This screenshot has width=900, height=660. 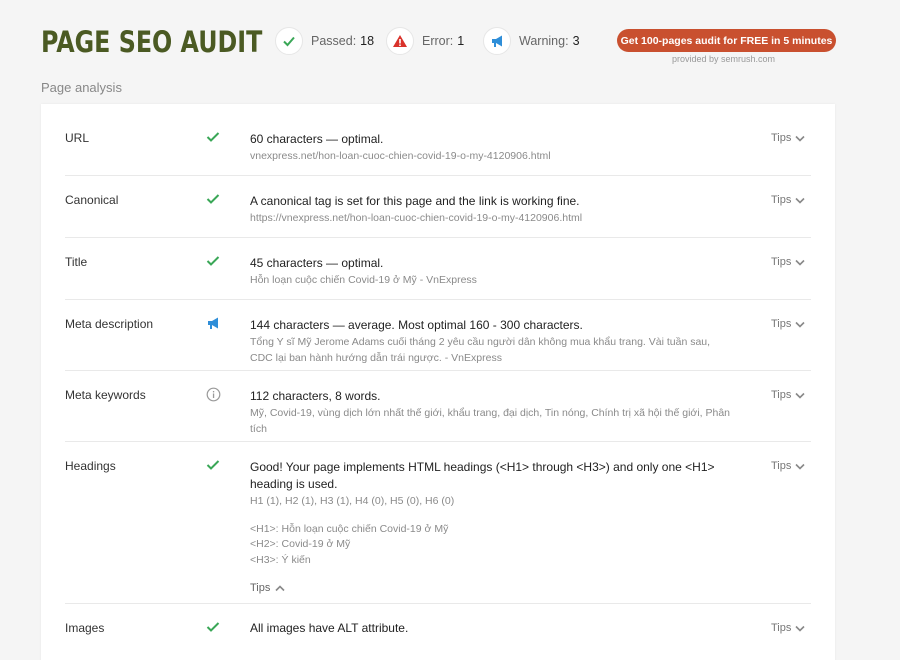 I want to click on row-main-text: 112 characters, 8 words., so click(x=315, y=396).